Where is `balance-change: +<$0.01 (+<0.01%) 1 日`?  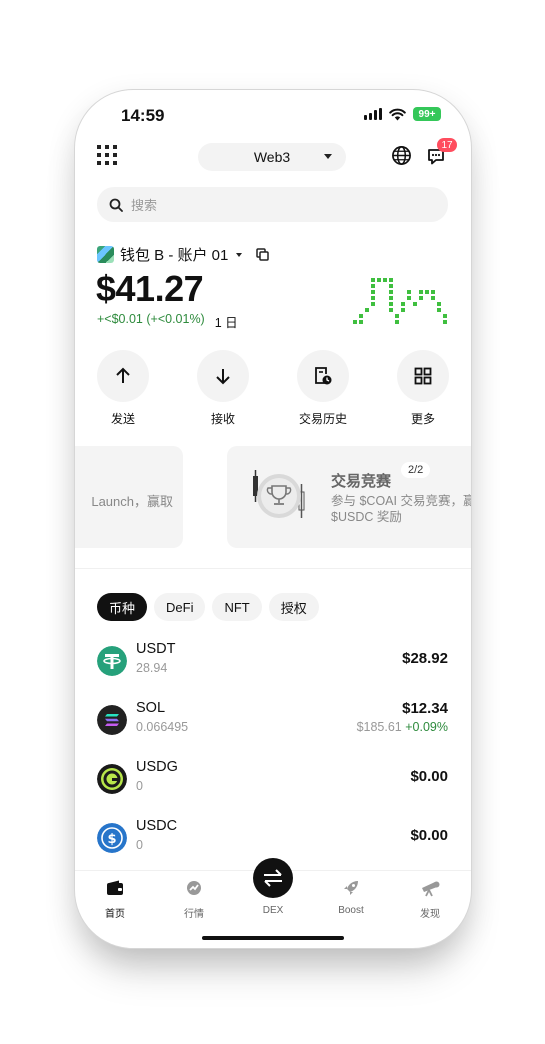
balance-change: +<$0.01 (+<0.01%) 1 日 is located at coordinates (167, 321).